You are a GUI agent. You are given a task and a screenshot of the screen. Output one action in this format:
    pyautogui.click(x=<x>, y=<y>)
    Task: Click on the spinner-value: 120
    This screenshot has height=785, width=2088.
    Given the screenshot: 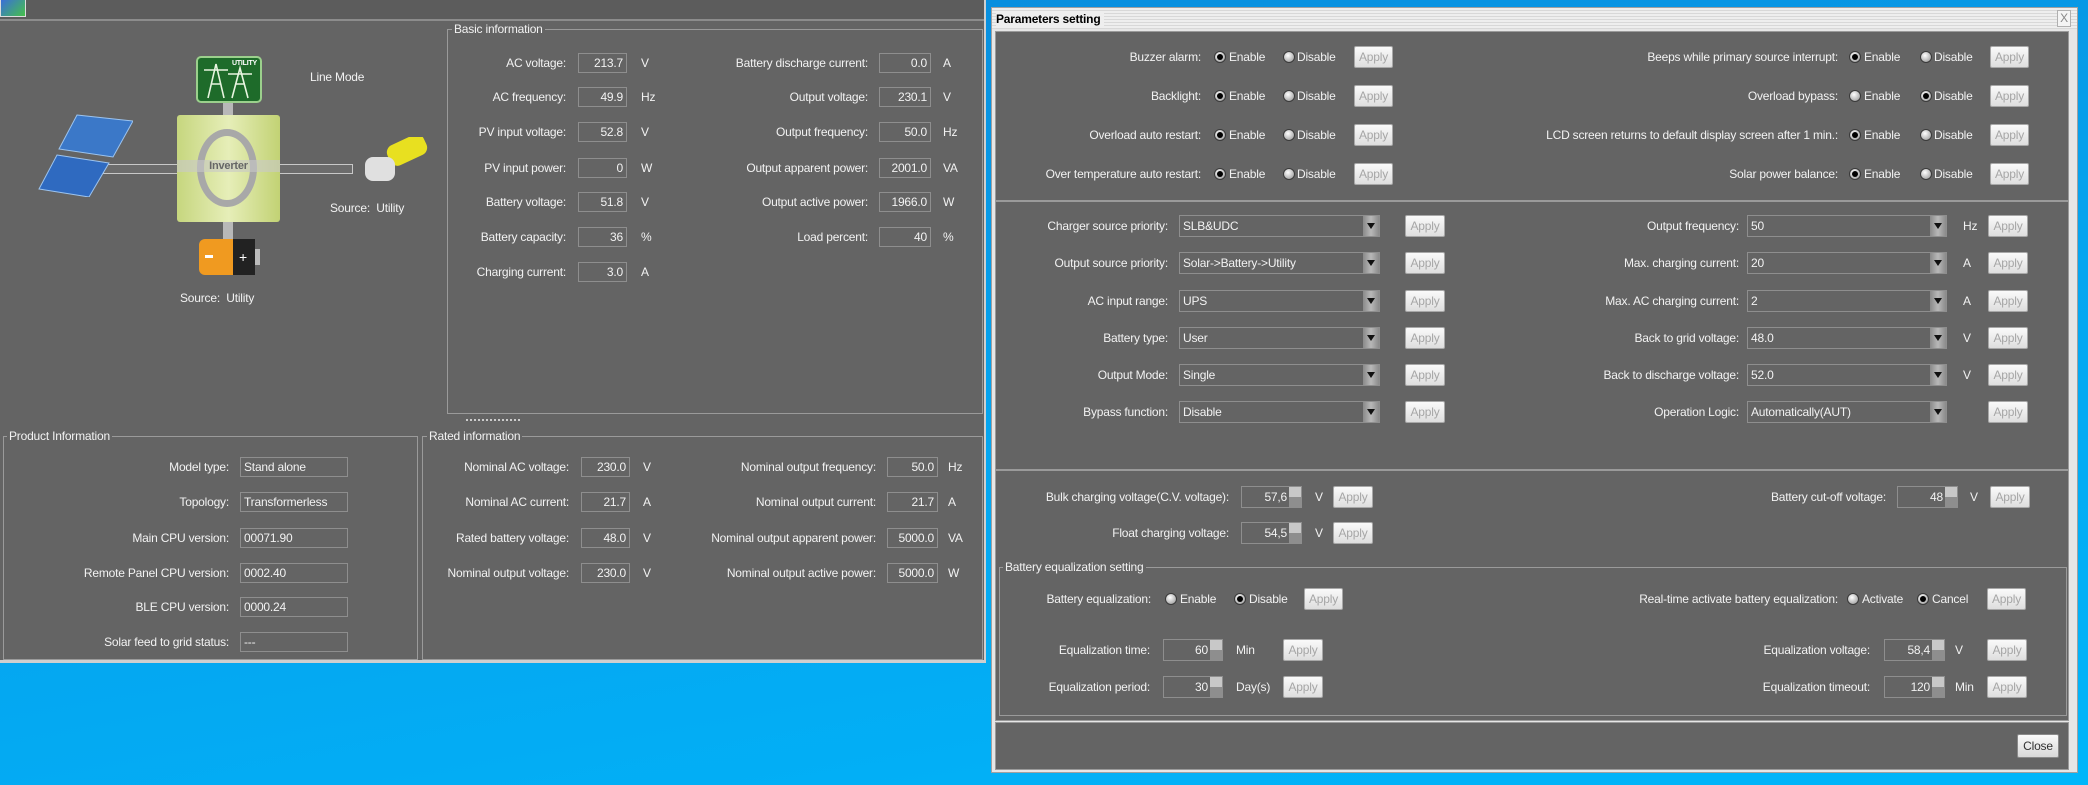 What is the action you would take?
    pyautogui.click(x=1921, y=687)
    